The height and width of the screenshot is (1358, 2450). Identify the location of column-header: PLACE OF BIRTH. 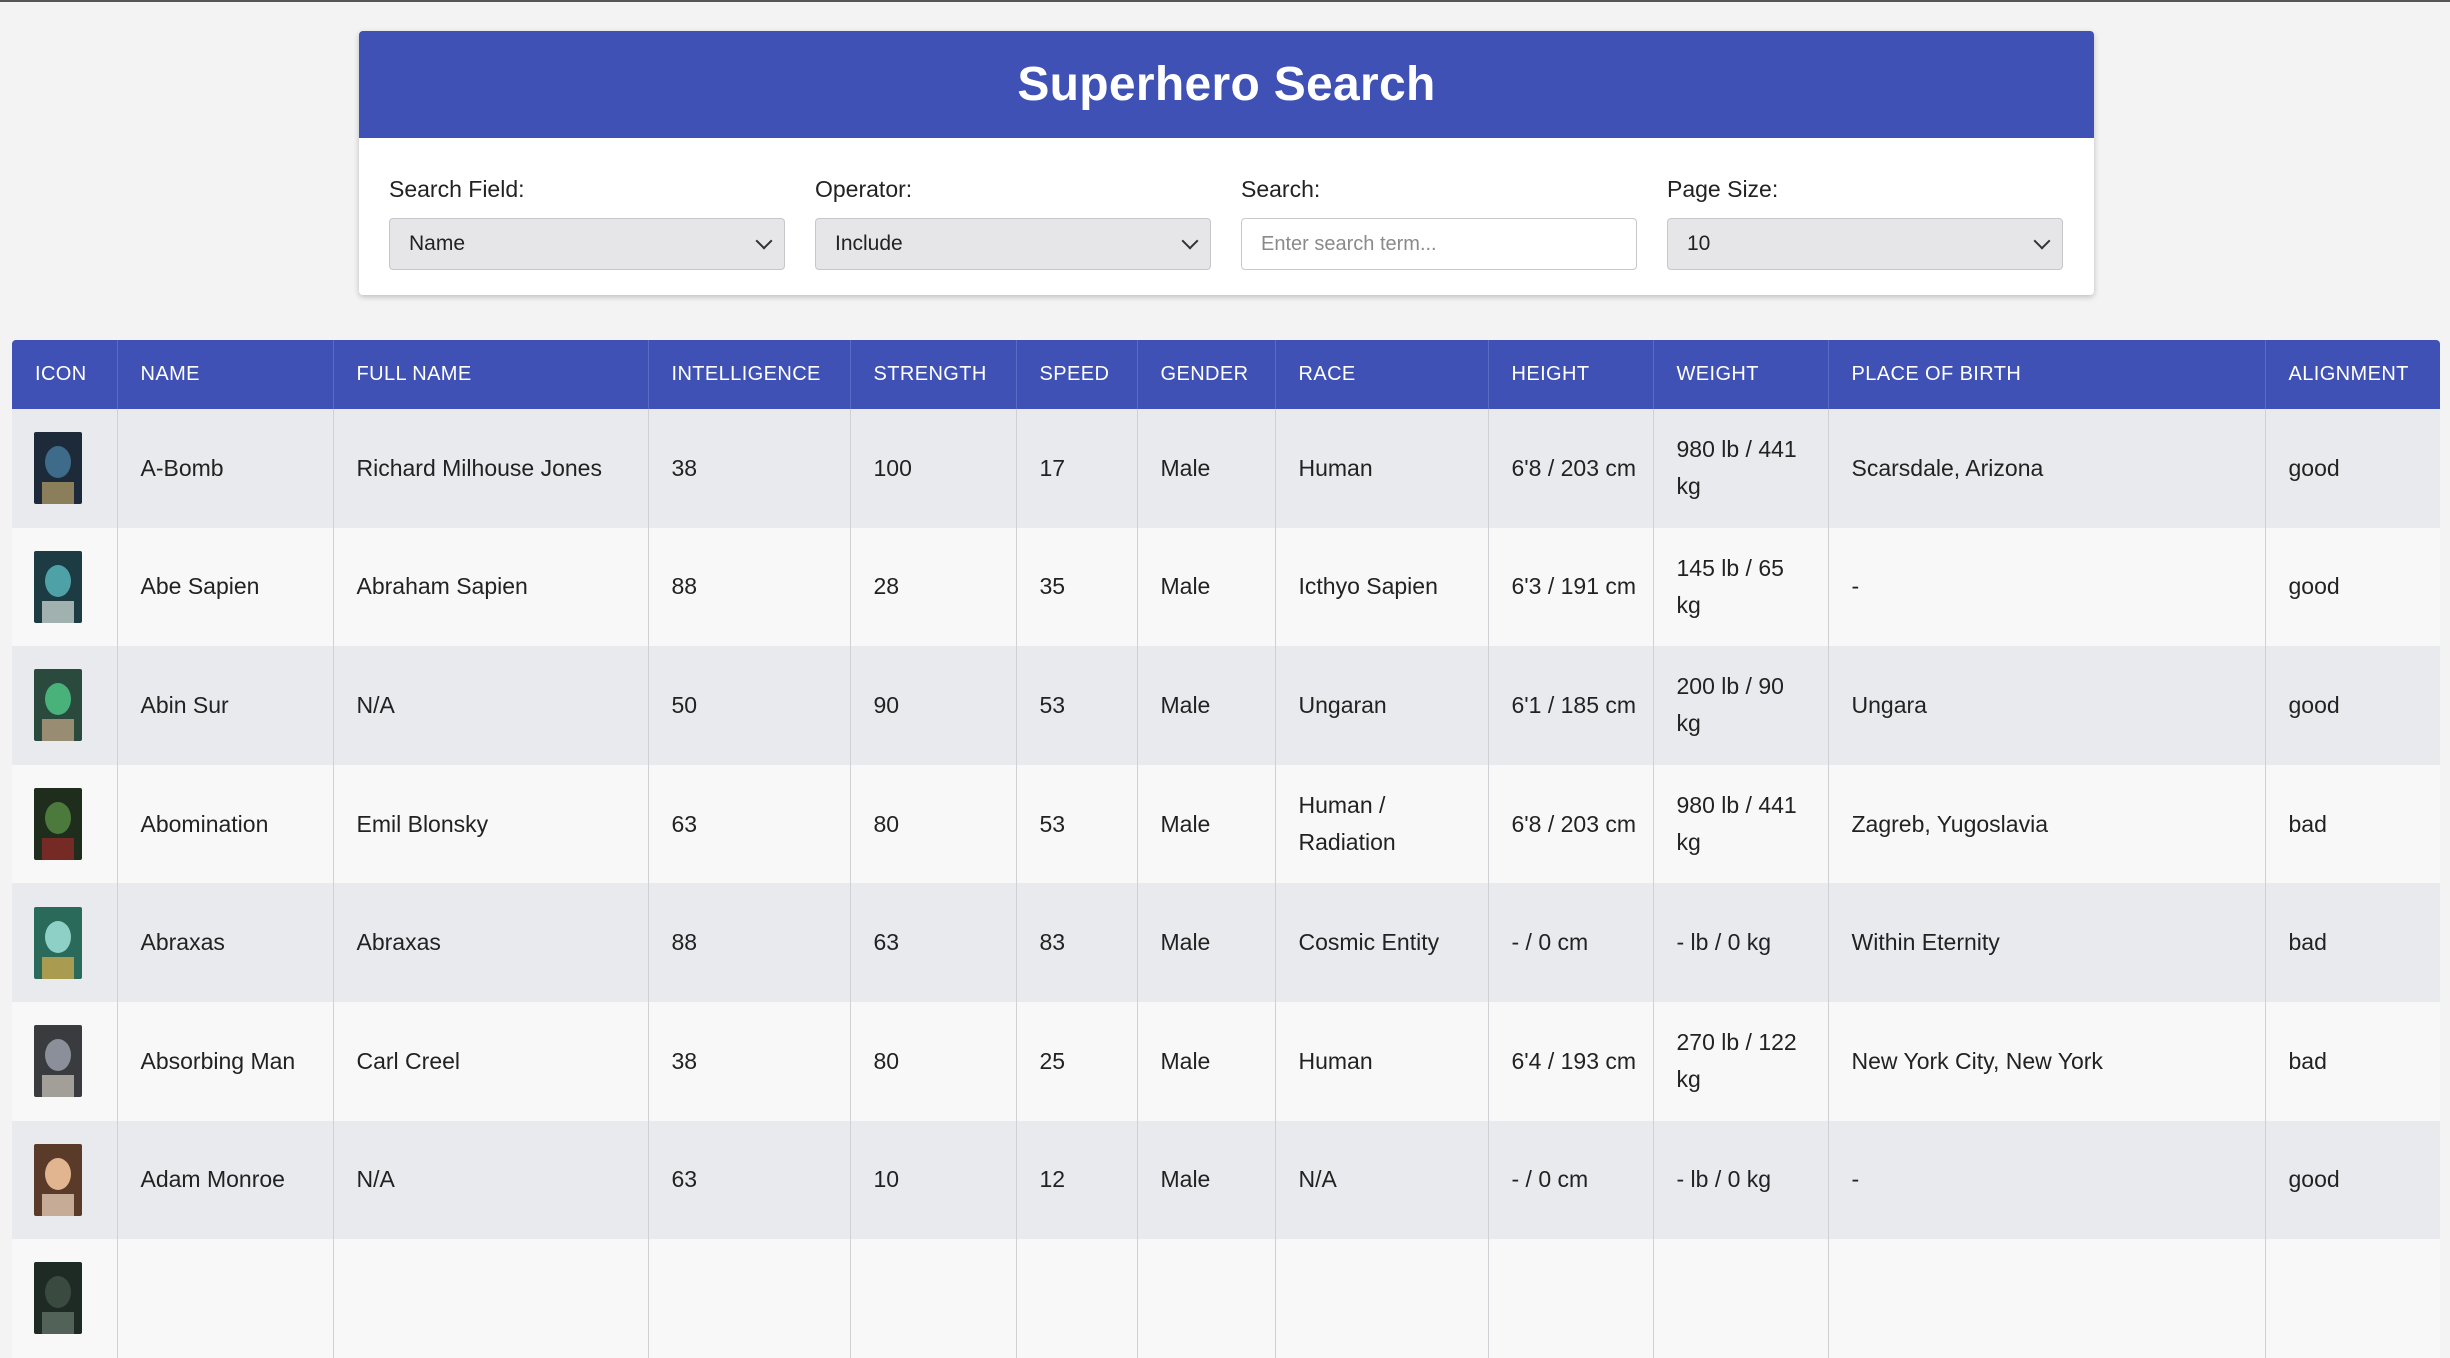
(2047, 374).